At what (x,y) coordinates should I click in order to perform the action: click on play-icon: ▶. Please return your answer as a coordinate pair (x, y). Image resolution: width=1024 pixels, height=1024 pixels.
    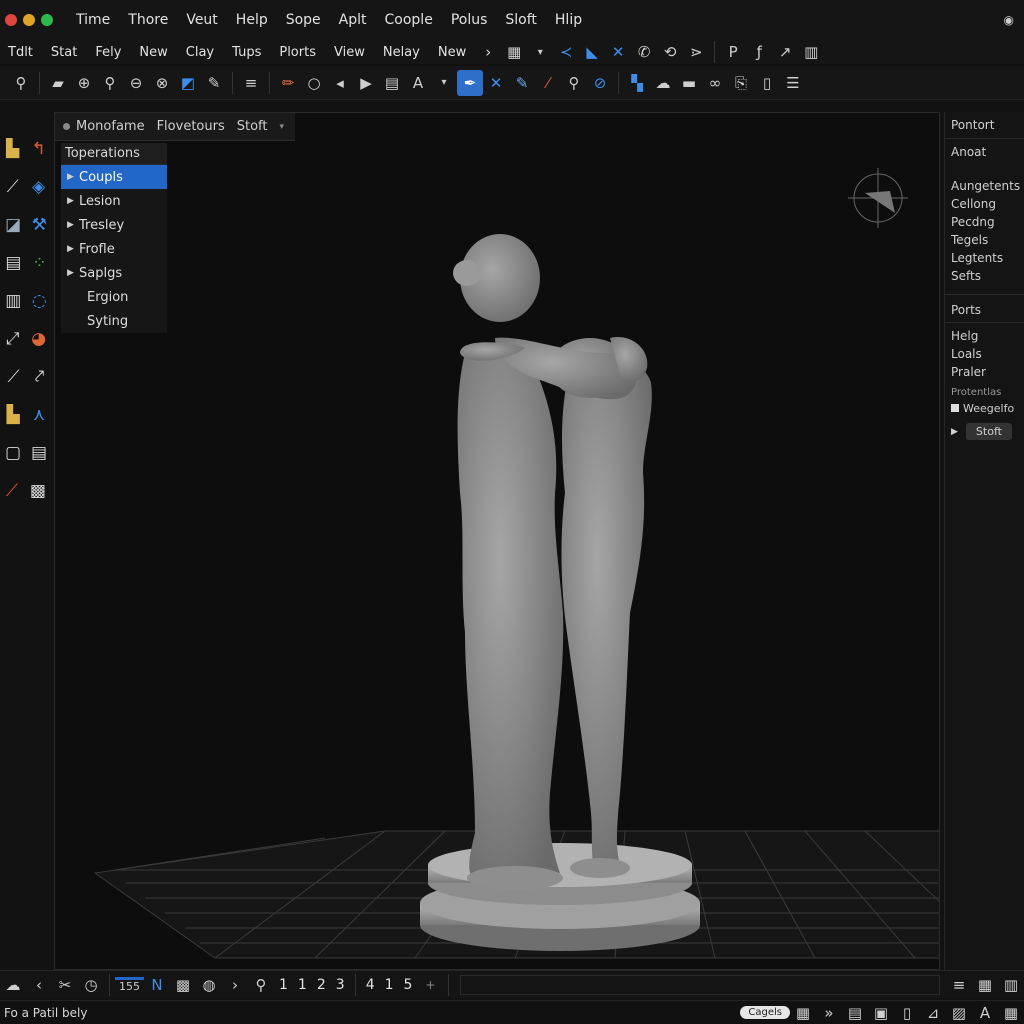
    Looking at the image, I should click on (366, 83).